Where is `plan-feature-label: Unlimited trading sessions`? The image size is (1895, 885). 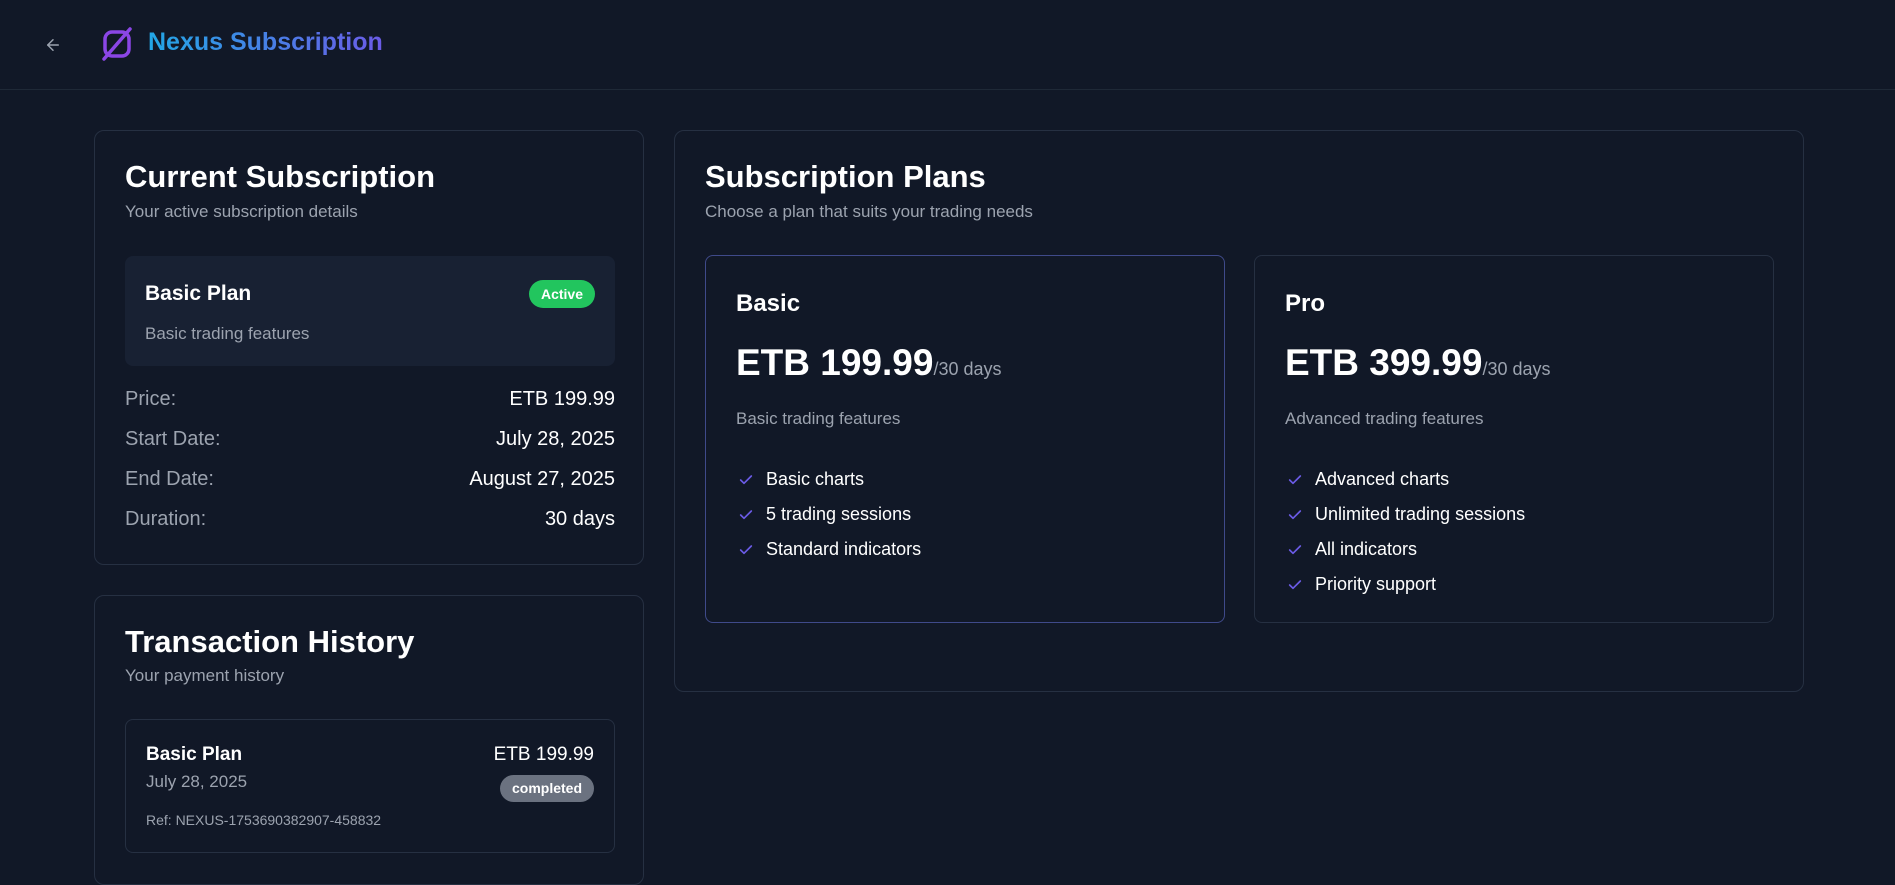 plan-feature-label: Unlimited trading sessions is located at coordinates (1420, 514).